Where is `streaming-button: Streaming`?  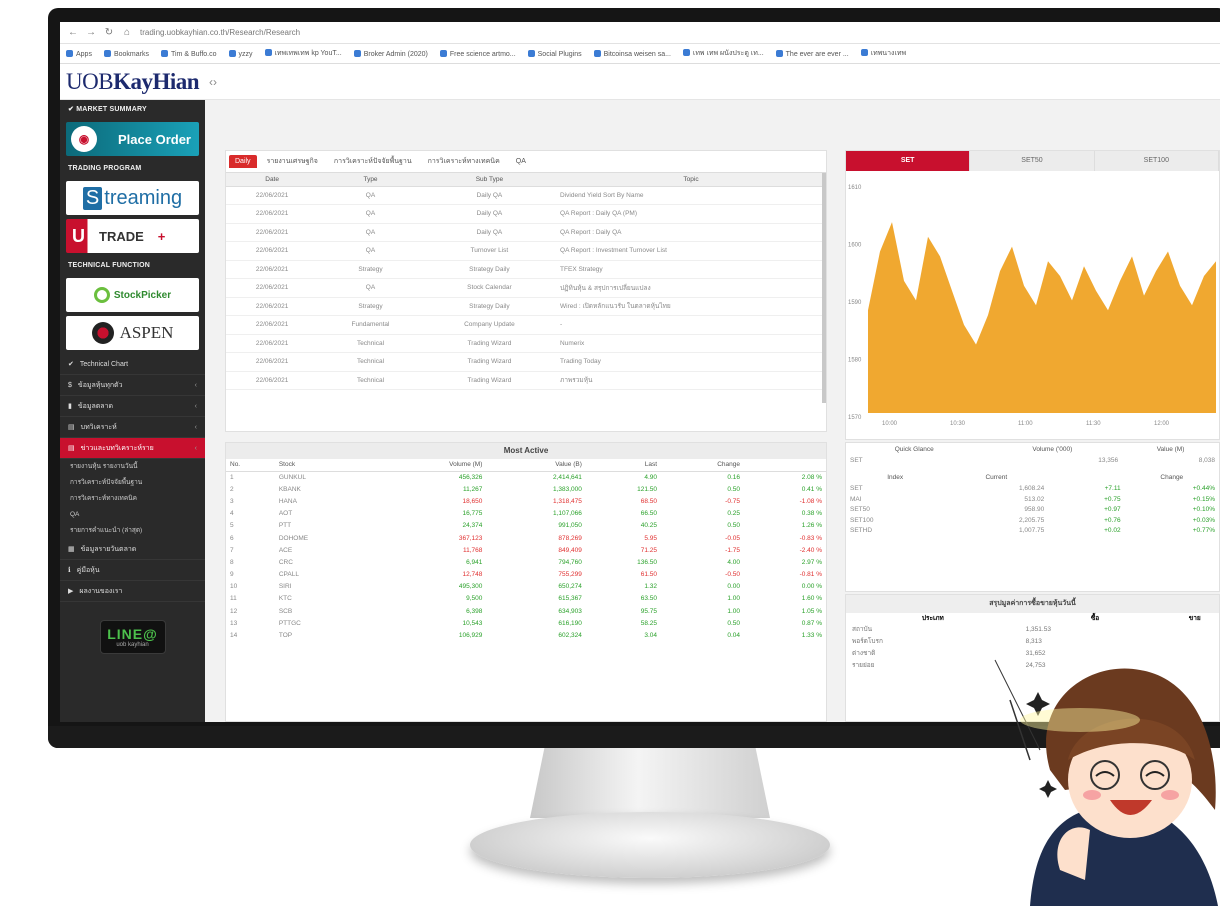 streaming-button: Streaming is located at coordinates (132, 198).